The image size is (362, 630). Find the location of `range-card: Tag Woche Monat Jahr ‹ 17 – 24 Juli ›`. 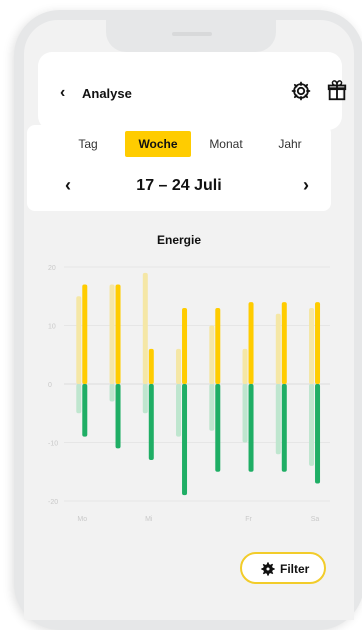

range-card: Tag Woche Monat Jahr ‹ 17 – 24 Juli › is located at coordinates (179, 168).